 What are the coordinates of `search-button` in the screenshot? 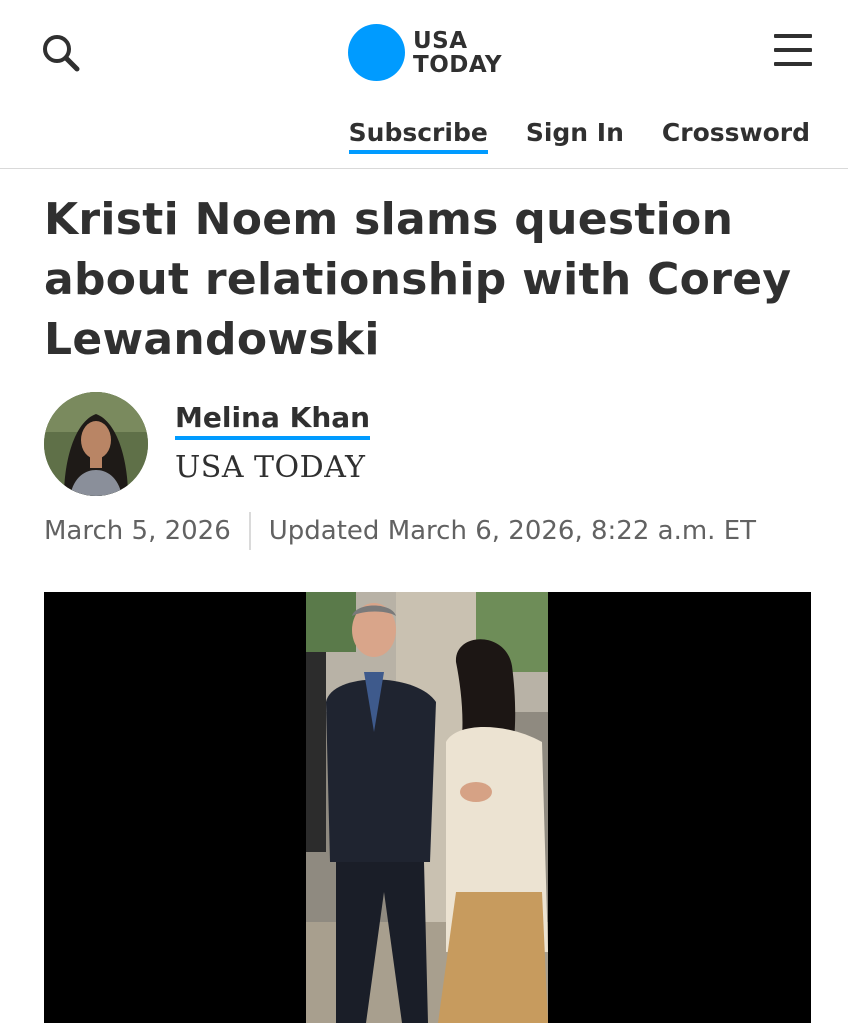 It's located at (61, 53).